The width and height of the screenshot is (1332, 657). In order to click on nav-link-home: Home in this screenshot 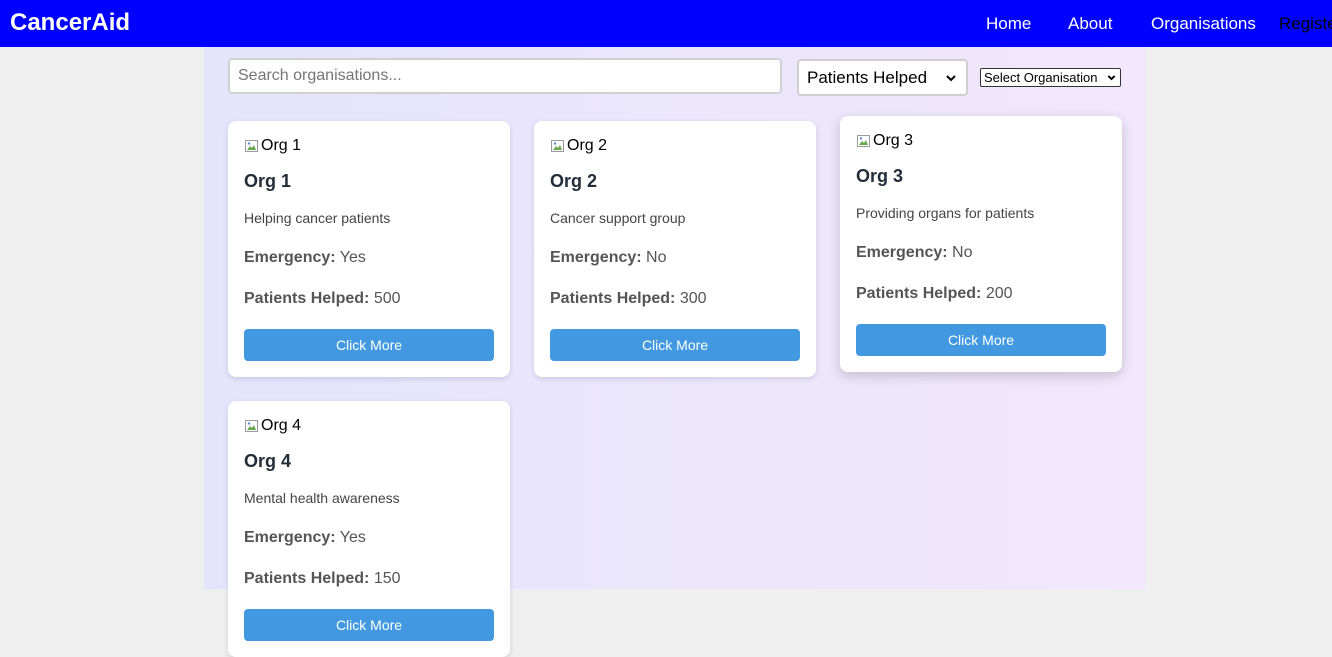, I will do `click(1008, 24)`.